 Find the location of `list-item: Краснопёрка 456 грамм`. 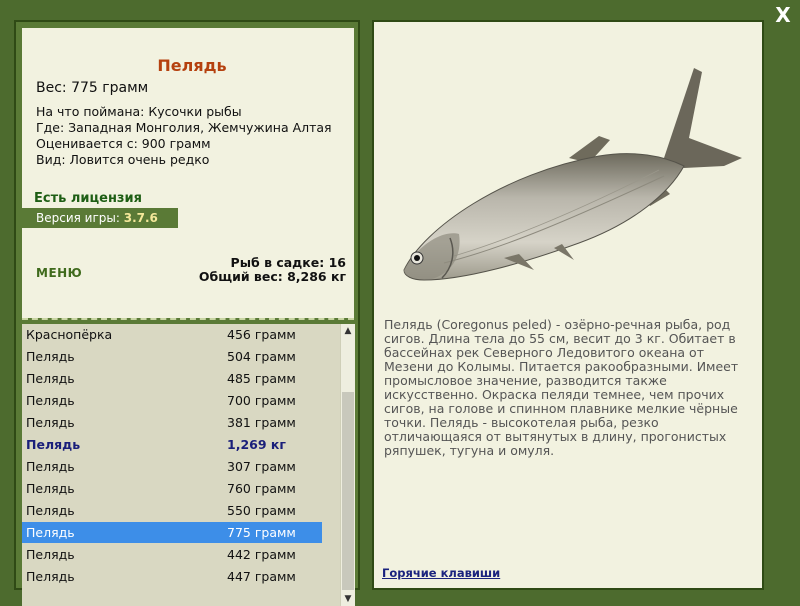

list-item: Краснопёрка 456 грамм is located at coordinates (172, 334).